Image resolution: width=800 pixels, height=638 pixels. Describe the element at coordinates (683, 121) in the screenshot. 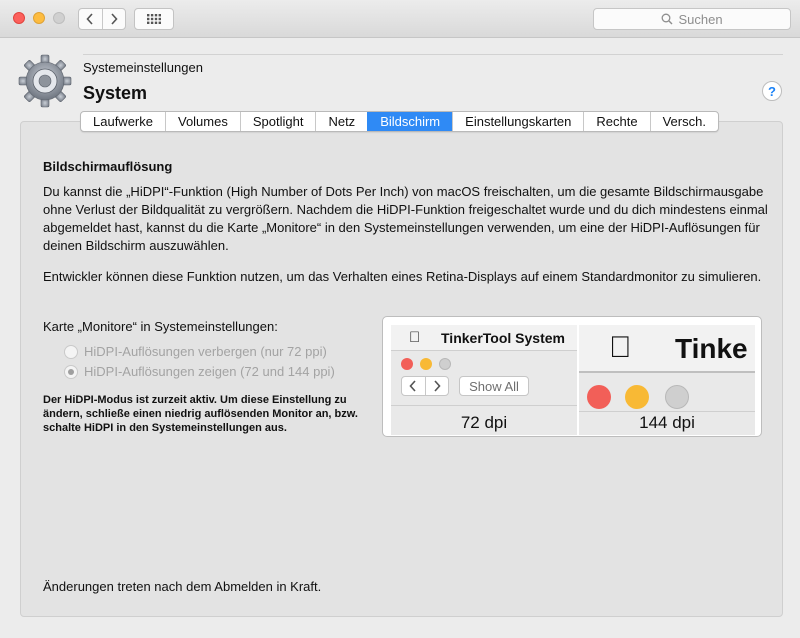

I see `tab-versch: Versch.` at that location.